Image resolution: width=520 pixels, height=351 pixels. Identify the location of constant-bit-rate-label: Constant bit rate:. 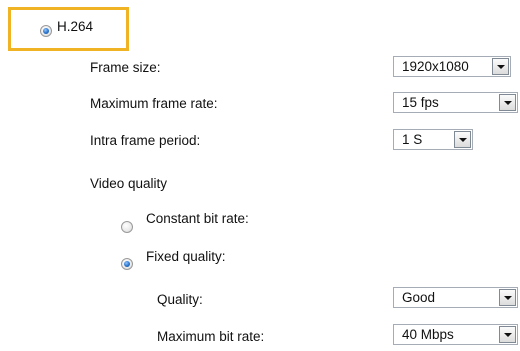
(197, 218).